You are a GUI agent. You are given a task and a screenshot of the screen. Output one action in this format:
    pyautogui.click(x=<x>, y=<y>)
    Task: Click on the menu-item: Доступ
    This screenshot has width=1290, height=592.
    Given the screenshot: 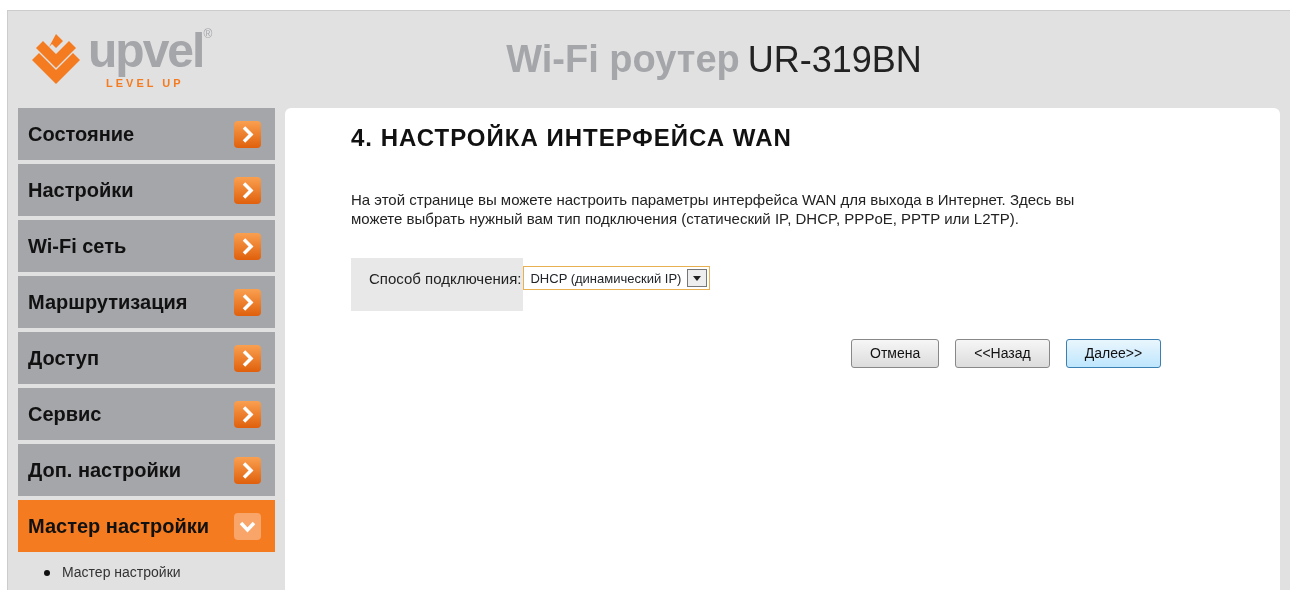 What is the action you would take?
    pyautogui.click(x=146, y=358)
    